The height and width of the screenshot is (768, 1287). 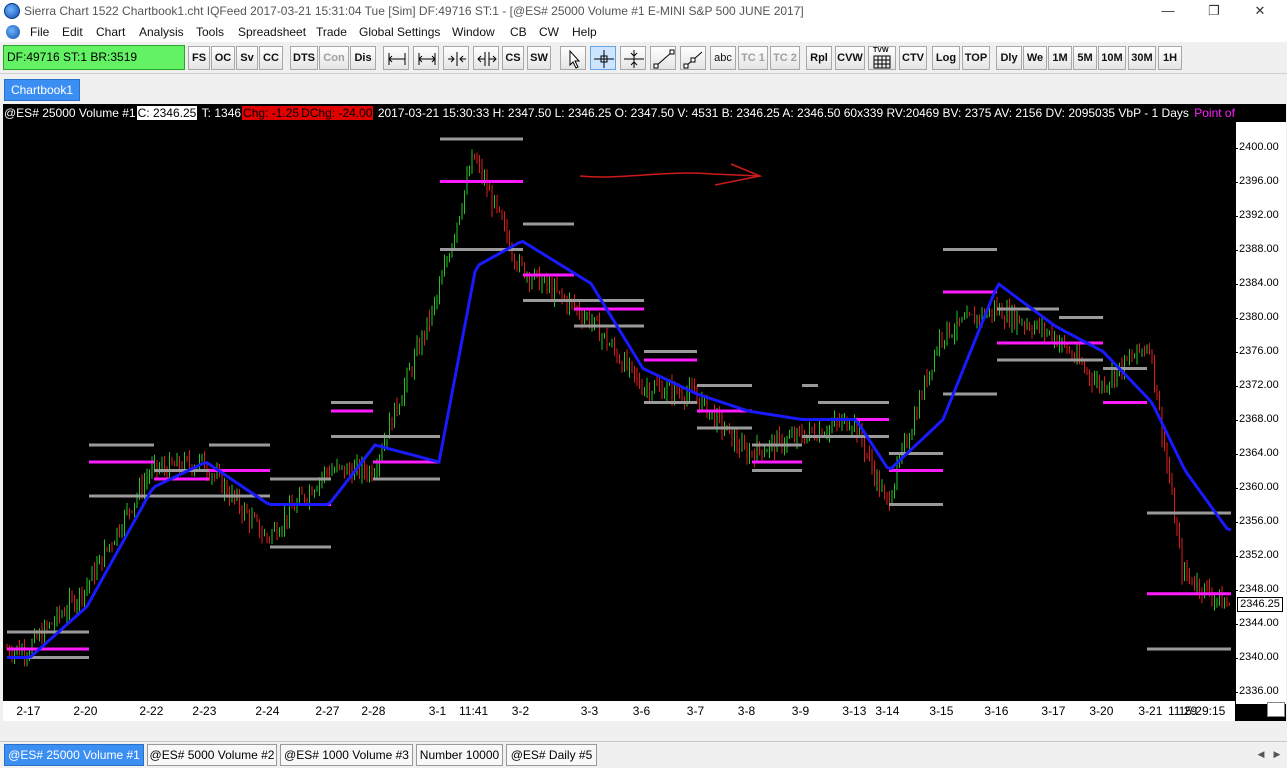 What do you see at coordinates (643, 731) in the screenshot?
I see `horizontal-scroll-area` at bounding box center [643, 731].